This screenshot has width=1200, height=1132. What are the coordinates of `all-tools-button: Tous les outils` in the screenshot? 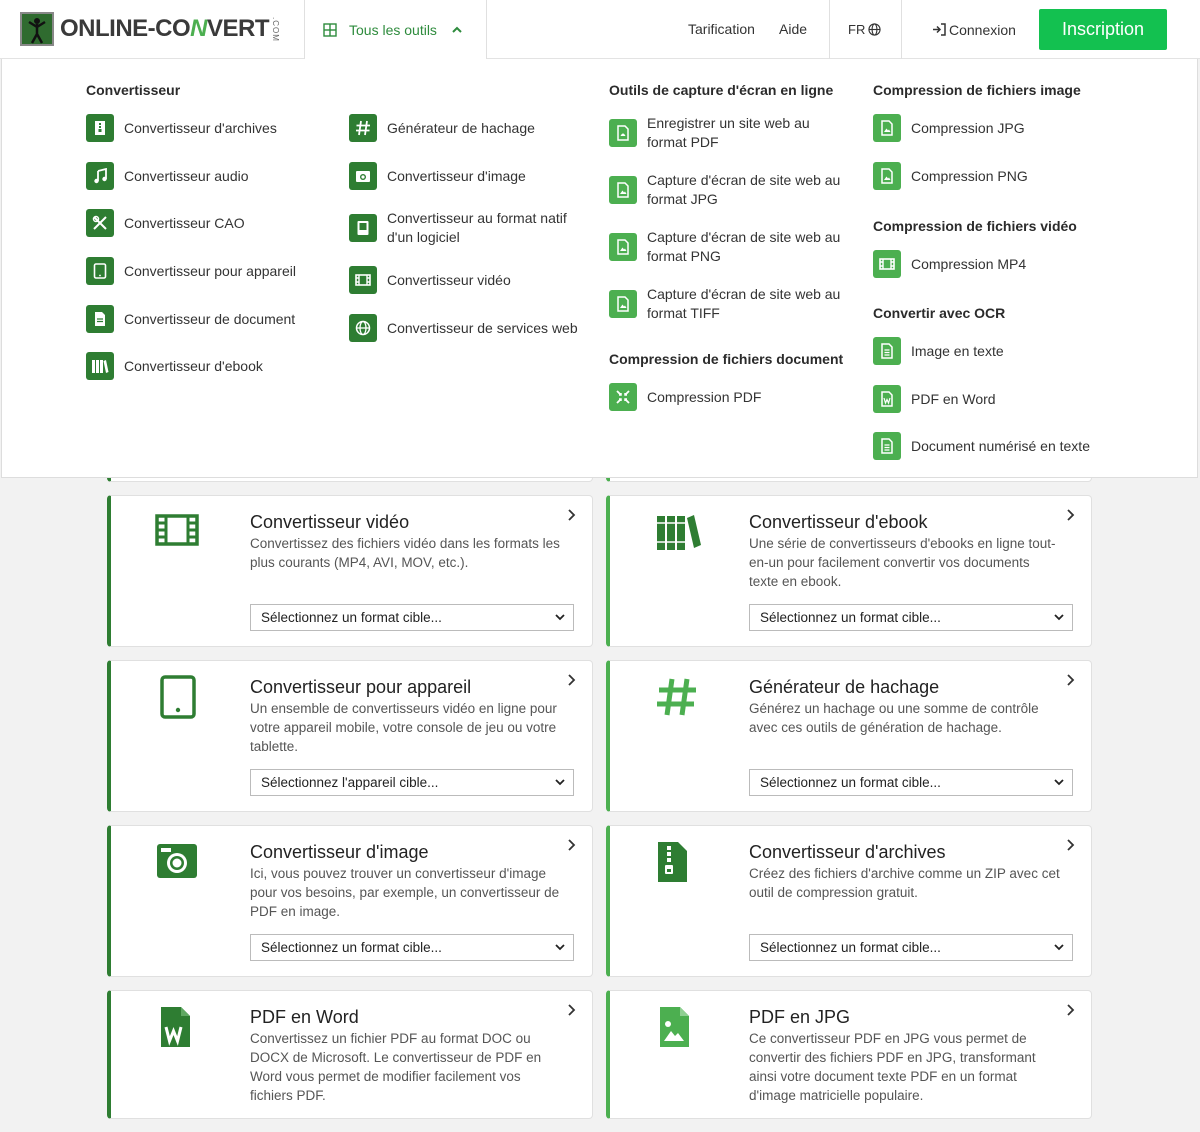 It's located at (395, 29).